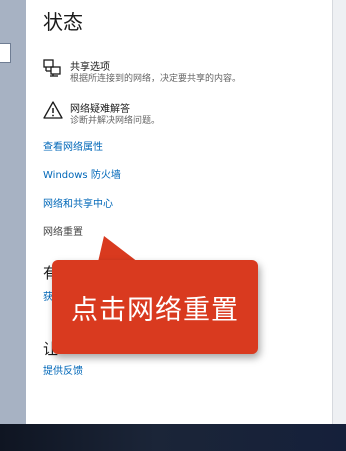 This screenshot has height=451, width=346. What do you see at coordinates (73, 145) in the screenshot?
I see `view-network-properties-link: 查看网络属性` at bounding box center [73, 145].